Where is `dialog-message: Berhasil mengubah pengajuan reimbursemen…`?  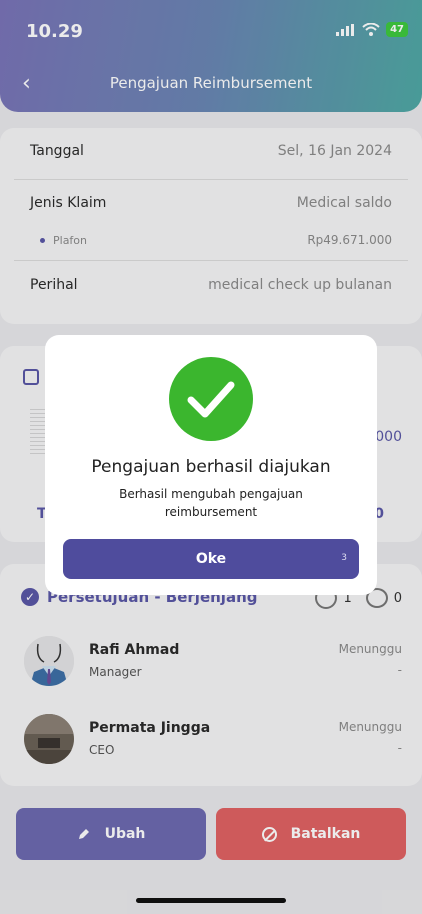
dialog-message: Berhasil mengubah pengajuan reimbursemen… is located at coordinates (211, 503).